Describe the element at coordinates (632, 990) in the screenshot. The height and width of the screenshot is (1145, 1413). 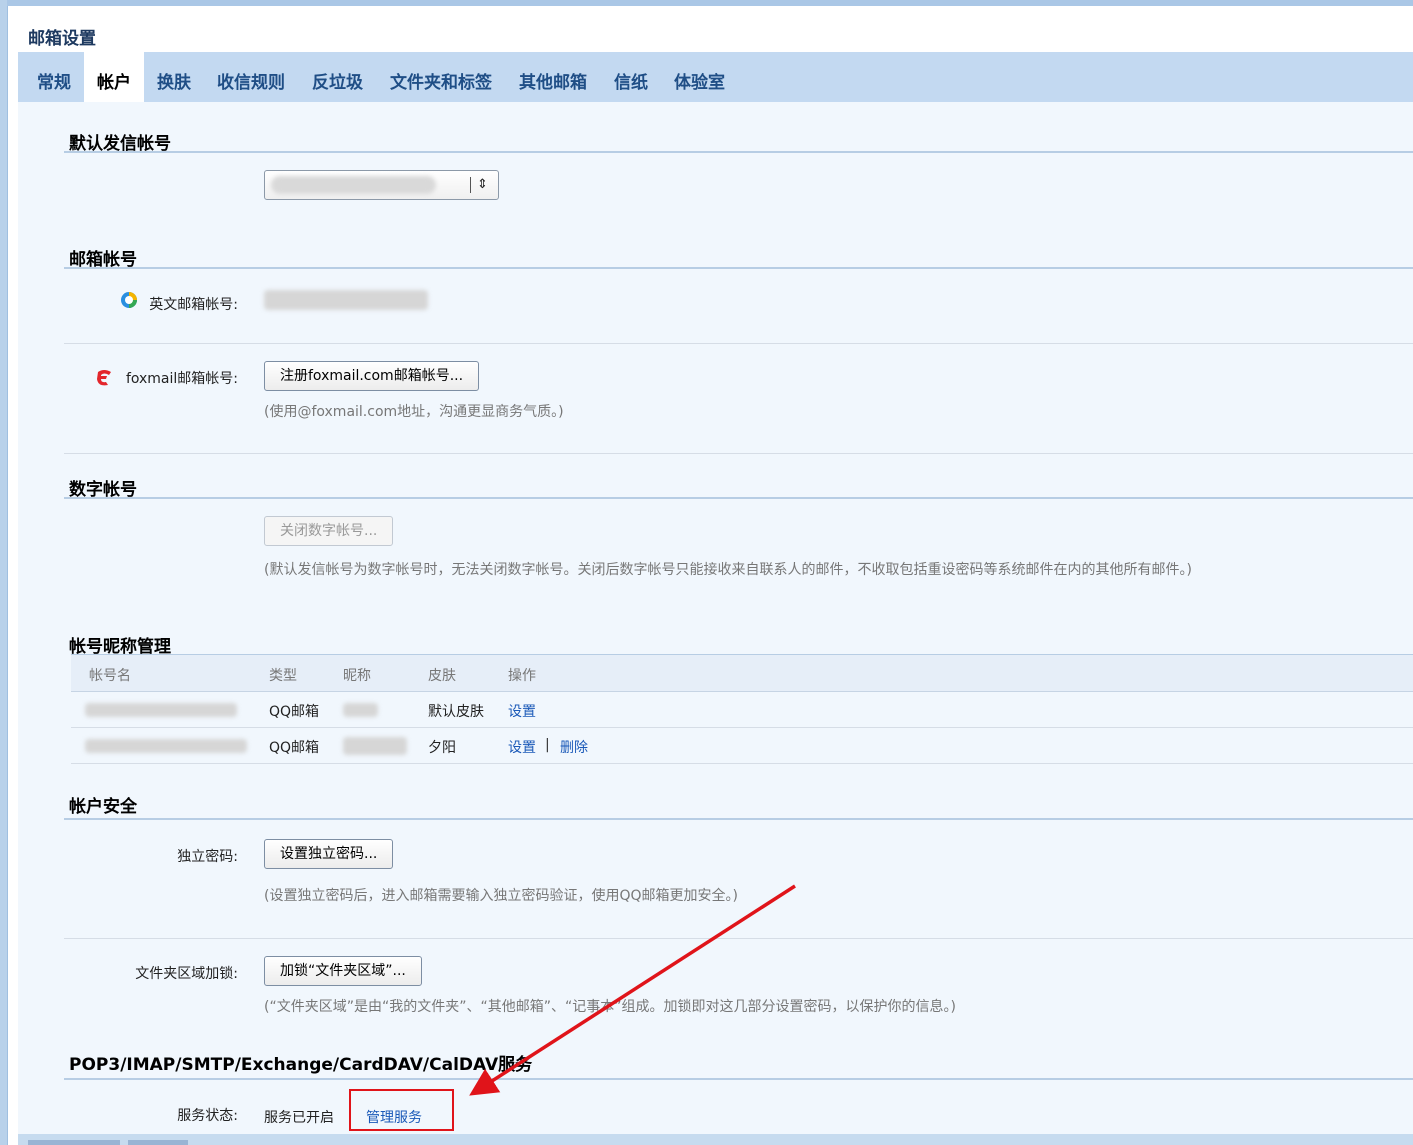
I see `annotation-arrow-icon` at that location.